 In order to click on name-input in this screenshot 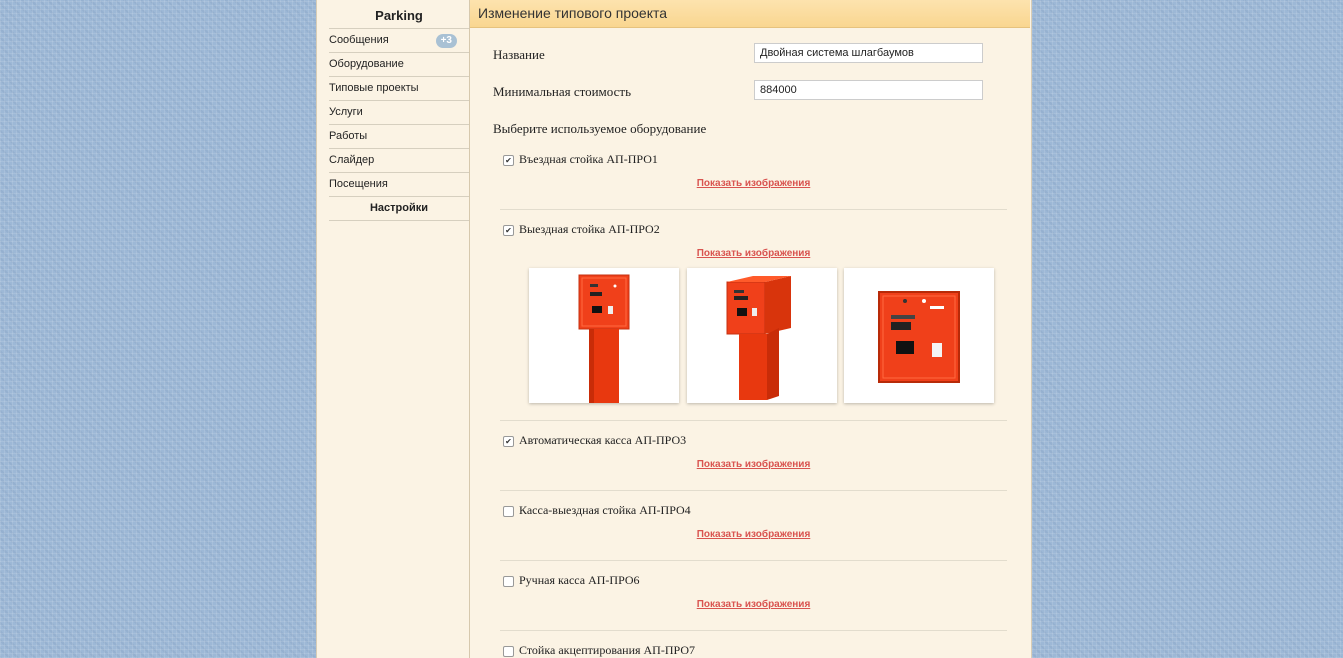, I will do `click(868, 53)`.